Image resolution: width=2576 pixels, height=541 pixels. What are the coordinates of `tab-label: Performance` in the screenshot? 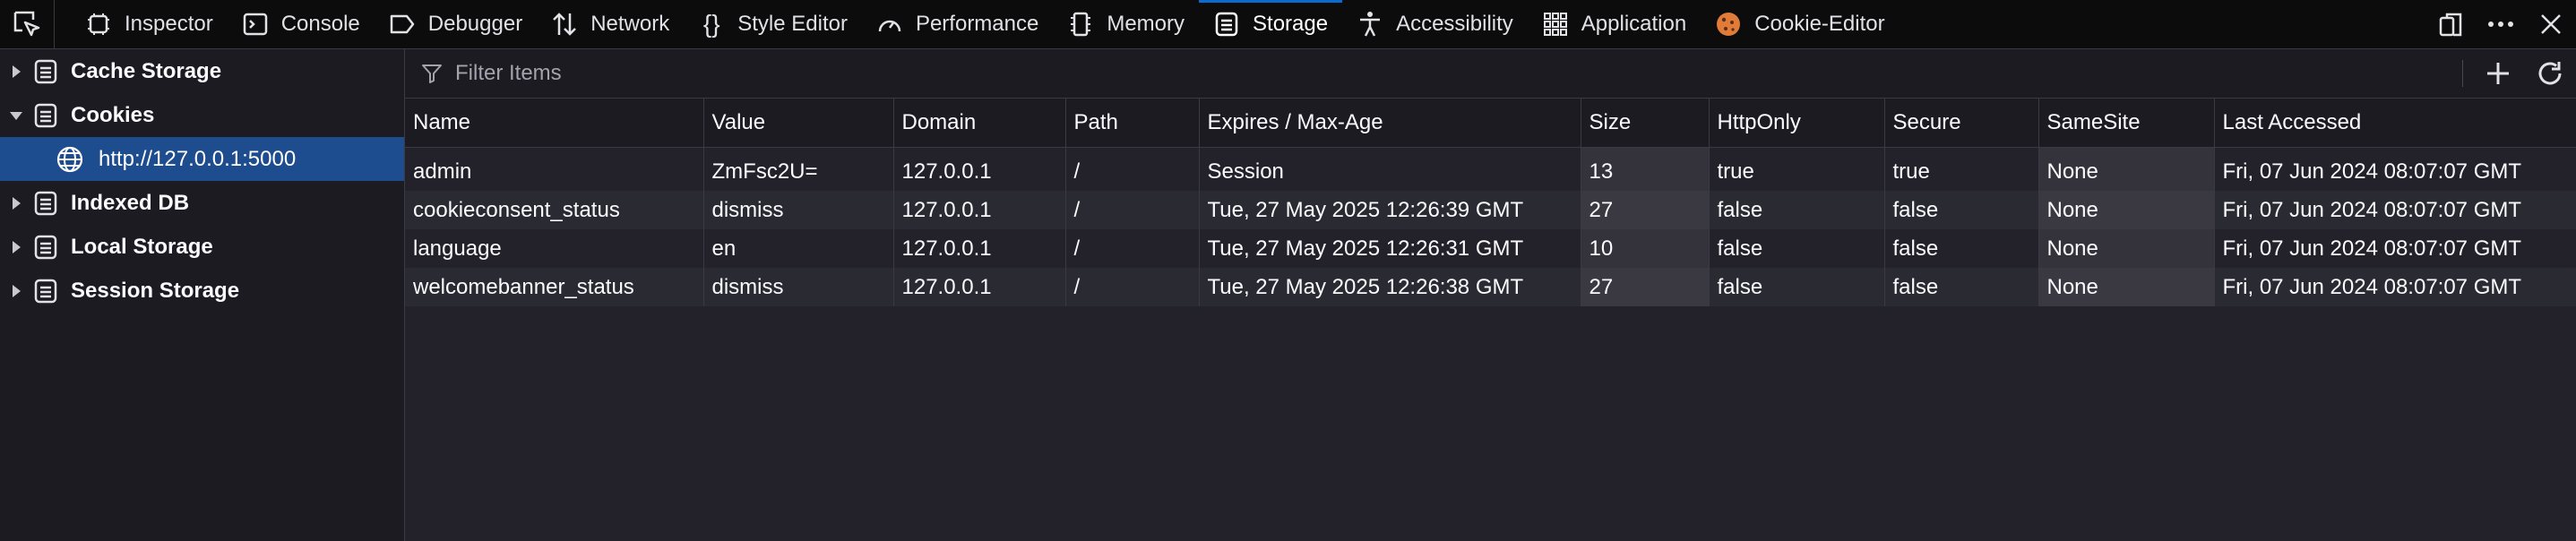 It's located at (977, 24).